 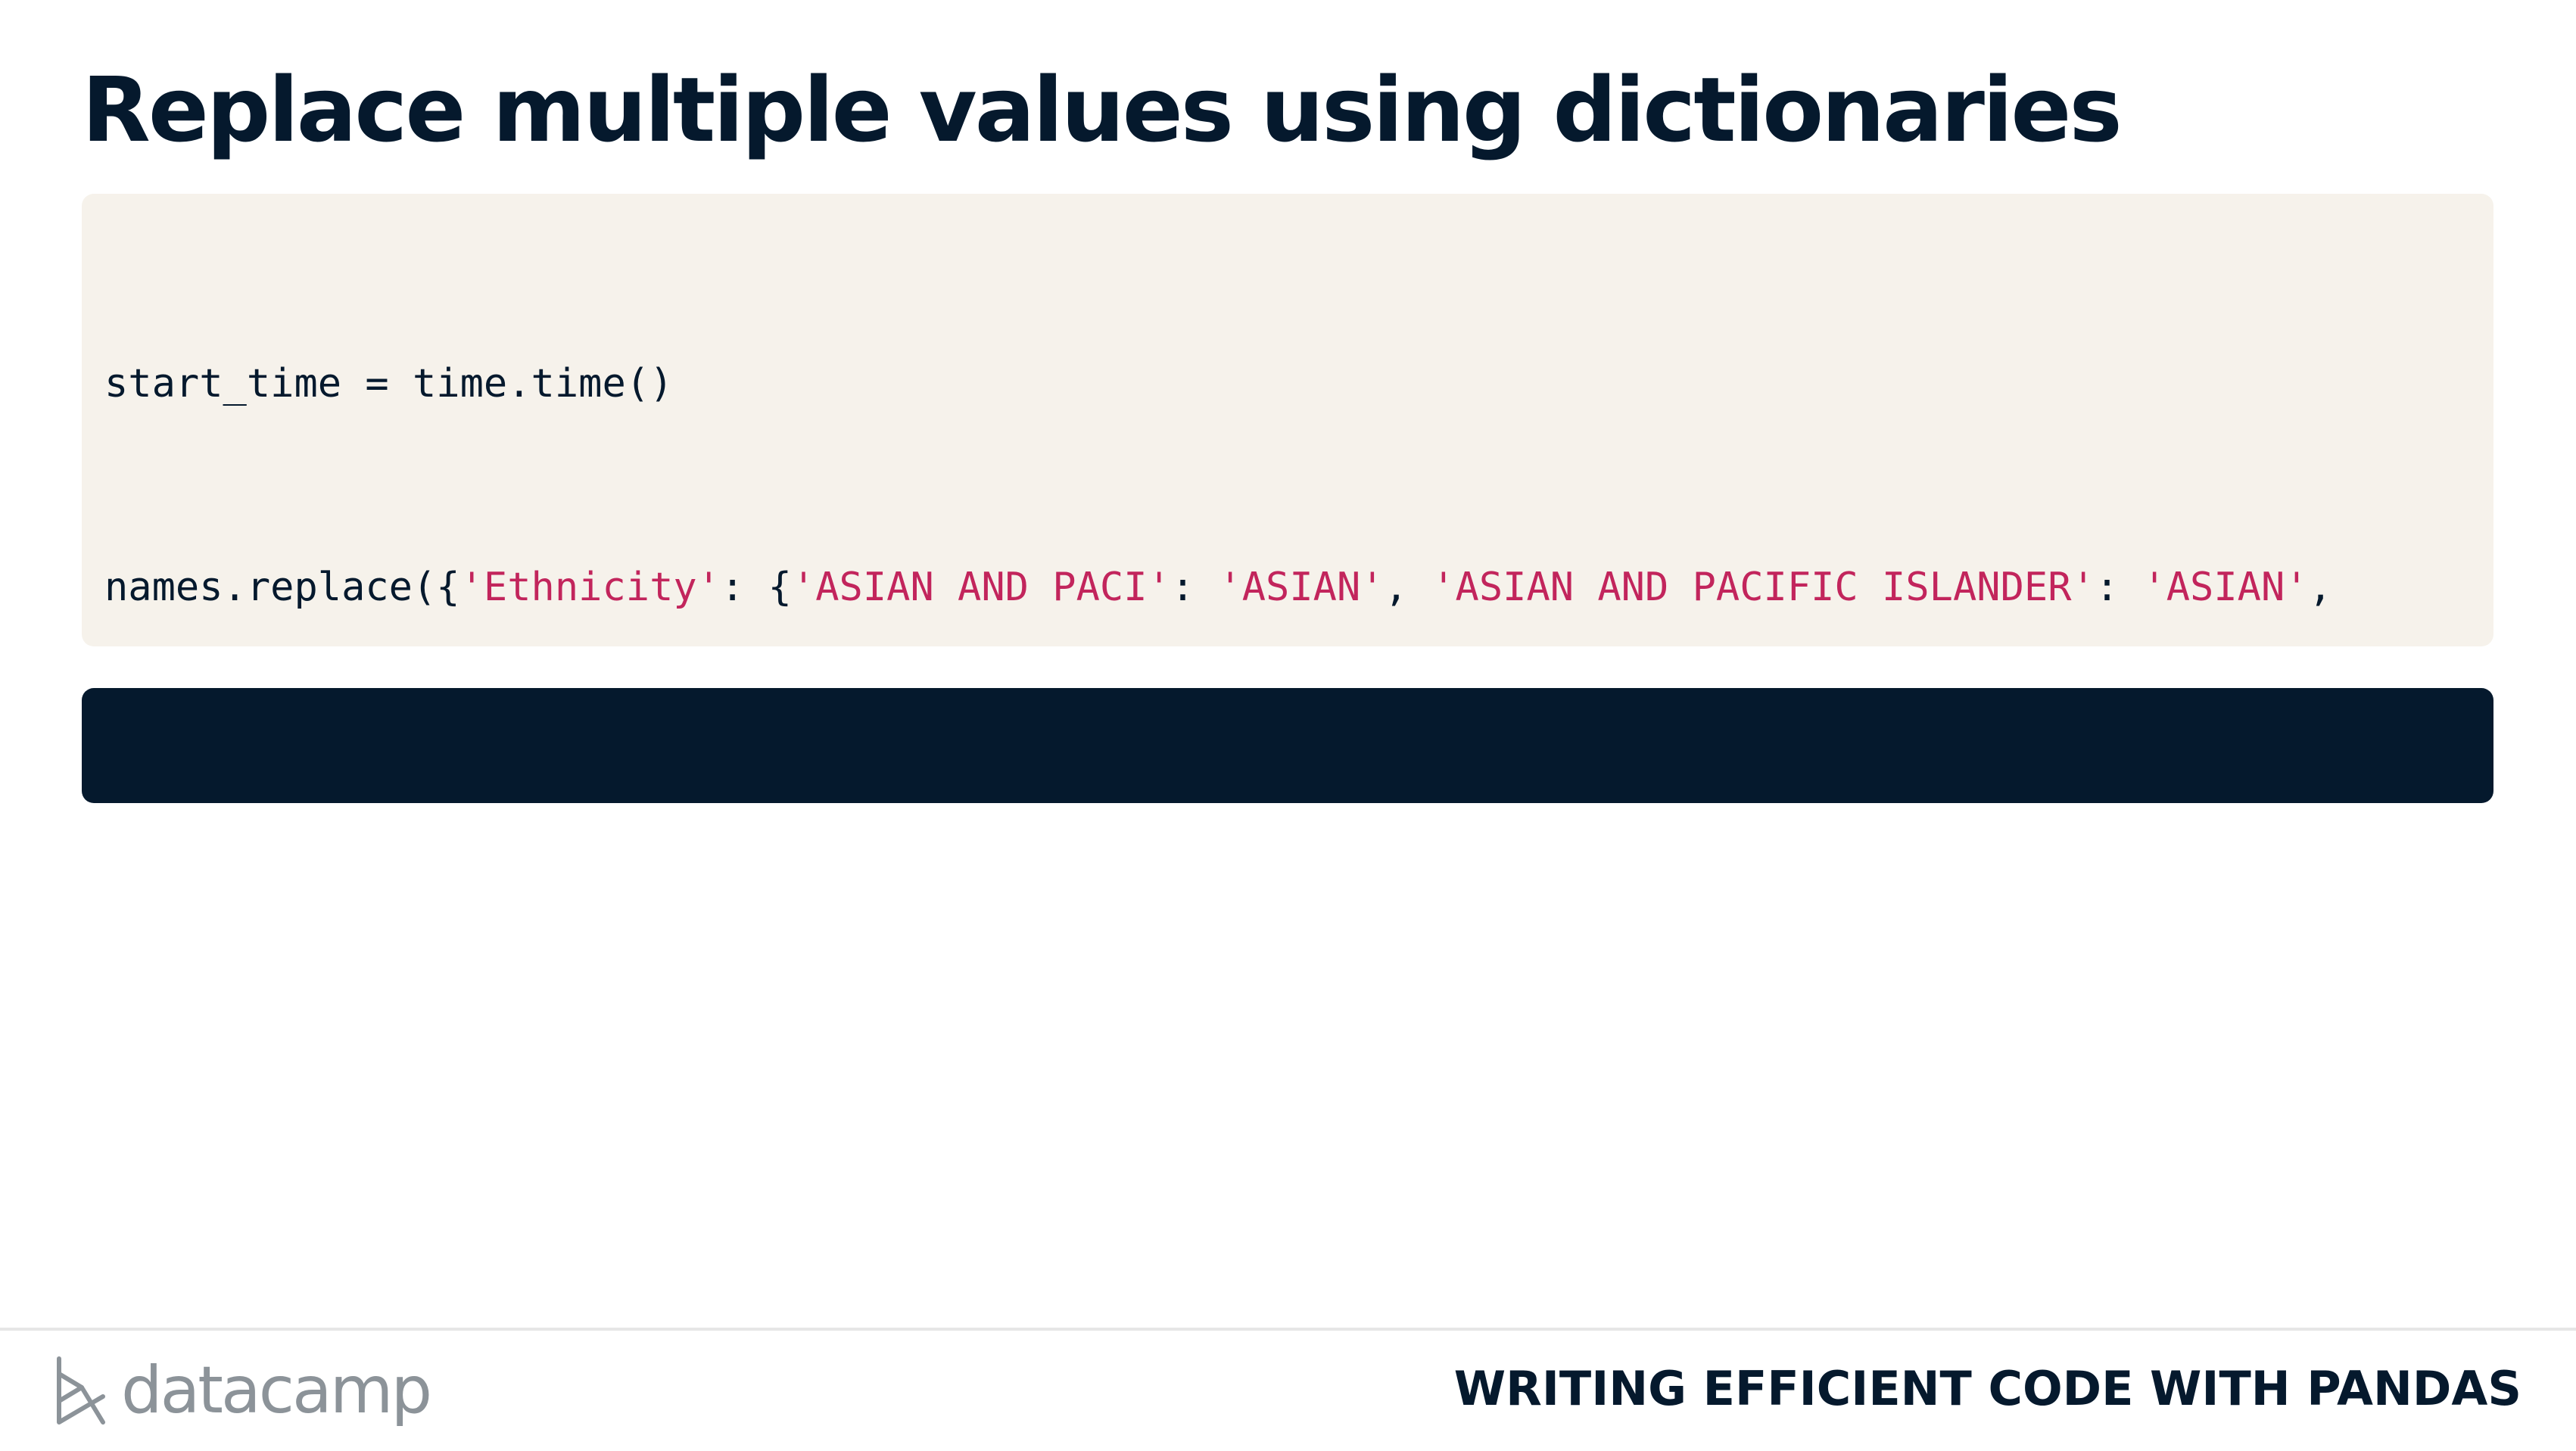 I want to click on code-token: names.replace({, so click(x=282, y=587).